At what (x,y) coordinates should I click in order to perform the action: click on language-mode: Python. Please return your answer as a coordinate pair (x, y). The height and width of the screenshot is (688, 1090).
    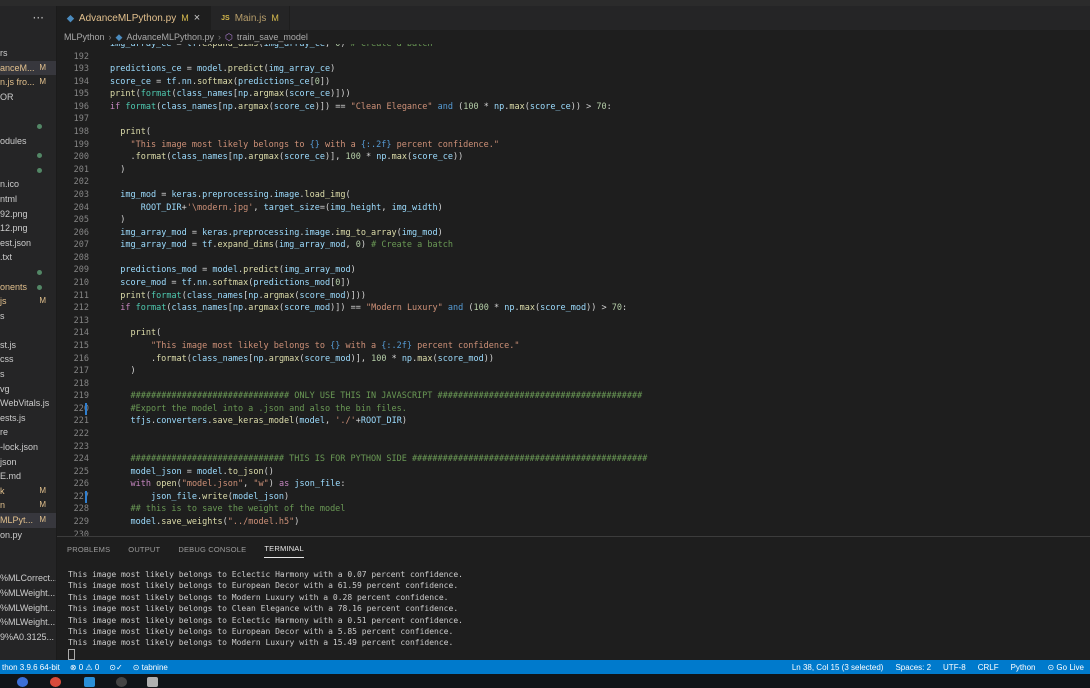
    Looking at the image, I should click on (1023, 667).